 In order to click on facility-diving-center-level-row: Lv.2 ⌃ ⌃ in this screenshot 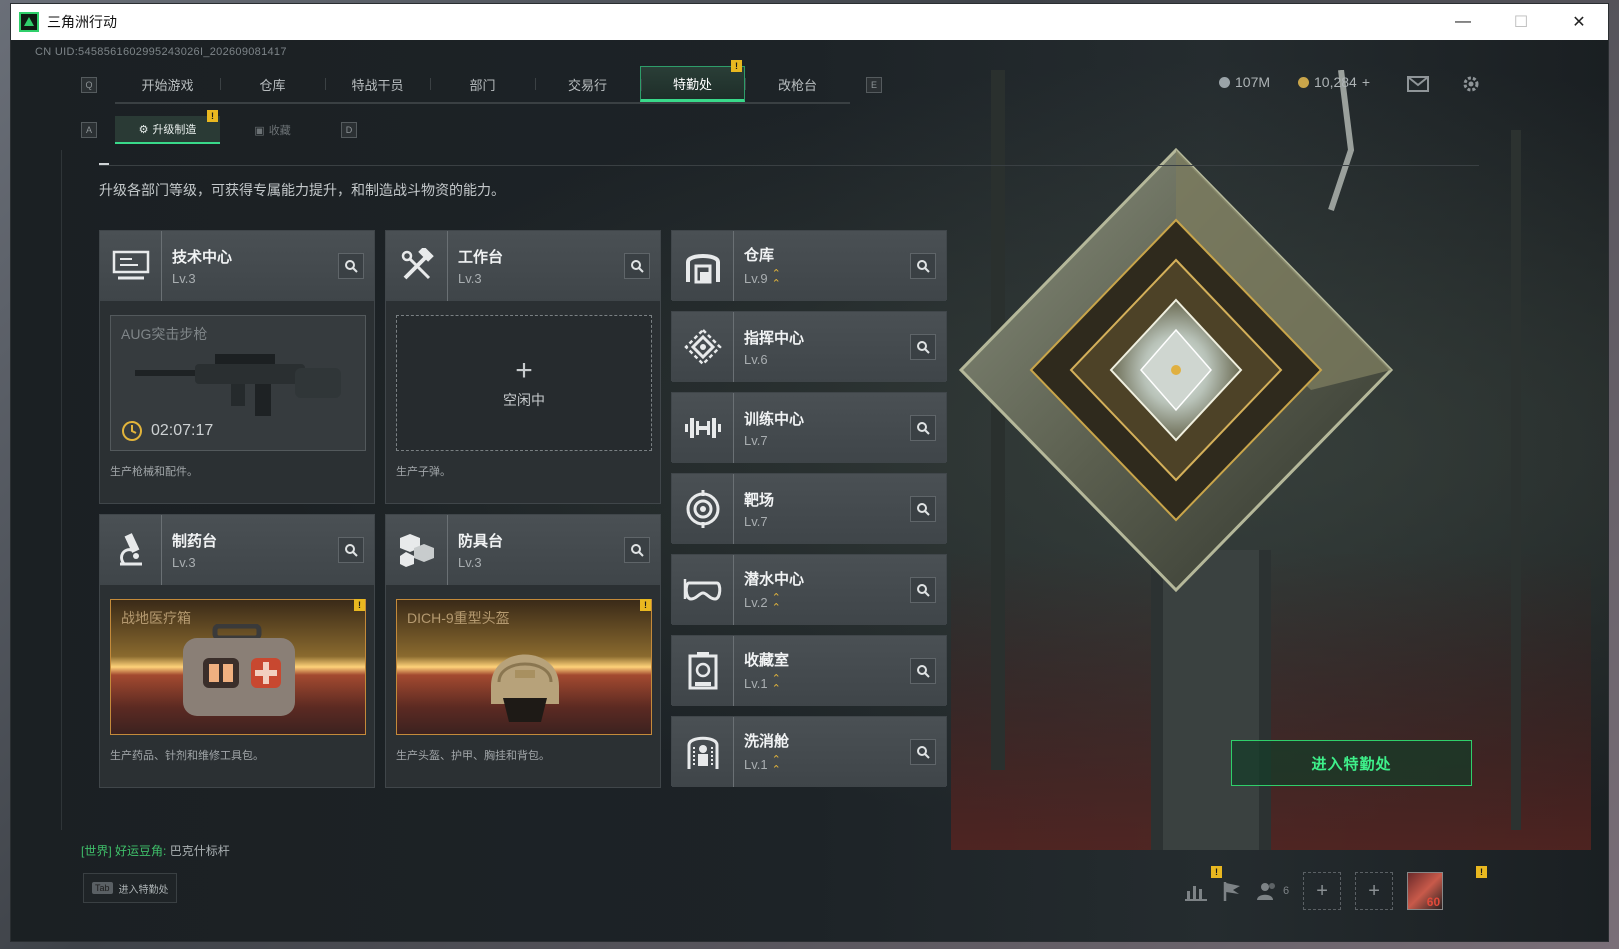, I will do `click(774, 602)`.